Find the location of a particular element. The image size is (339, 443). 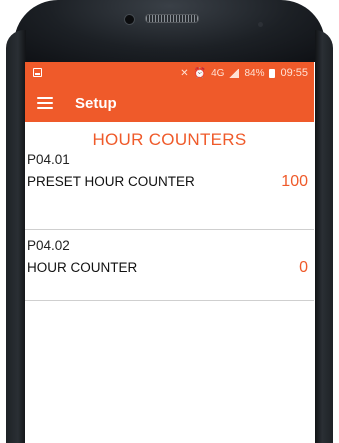

parameter-row-preset-hour-counter: P04.01 PRESET HOUR COUNTER 100 is located at coordinates (169, 190).